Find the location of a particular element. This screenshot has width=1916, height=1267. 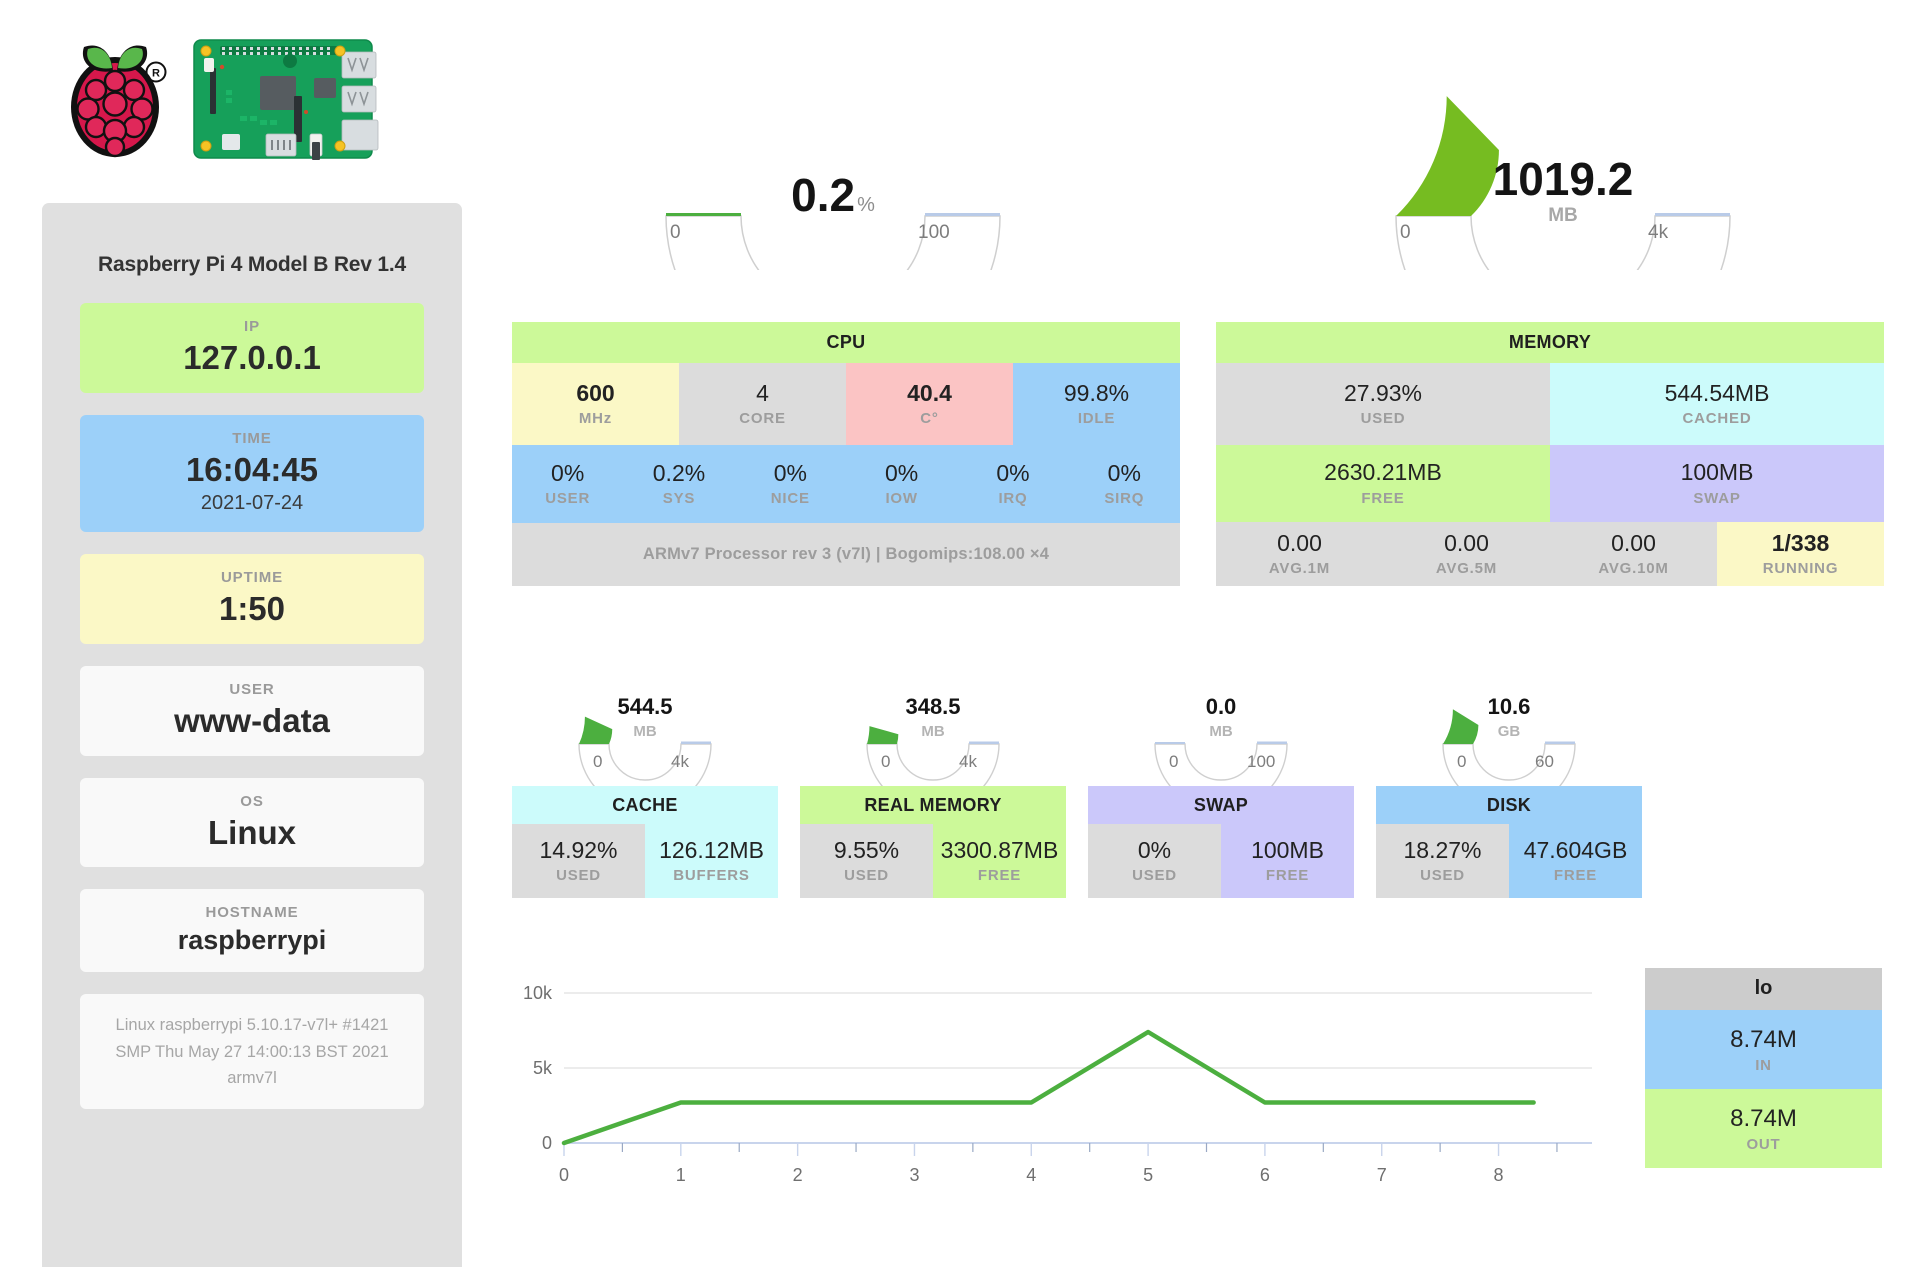

network-interface-name: lo is located at coordinates (1763, 989).